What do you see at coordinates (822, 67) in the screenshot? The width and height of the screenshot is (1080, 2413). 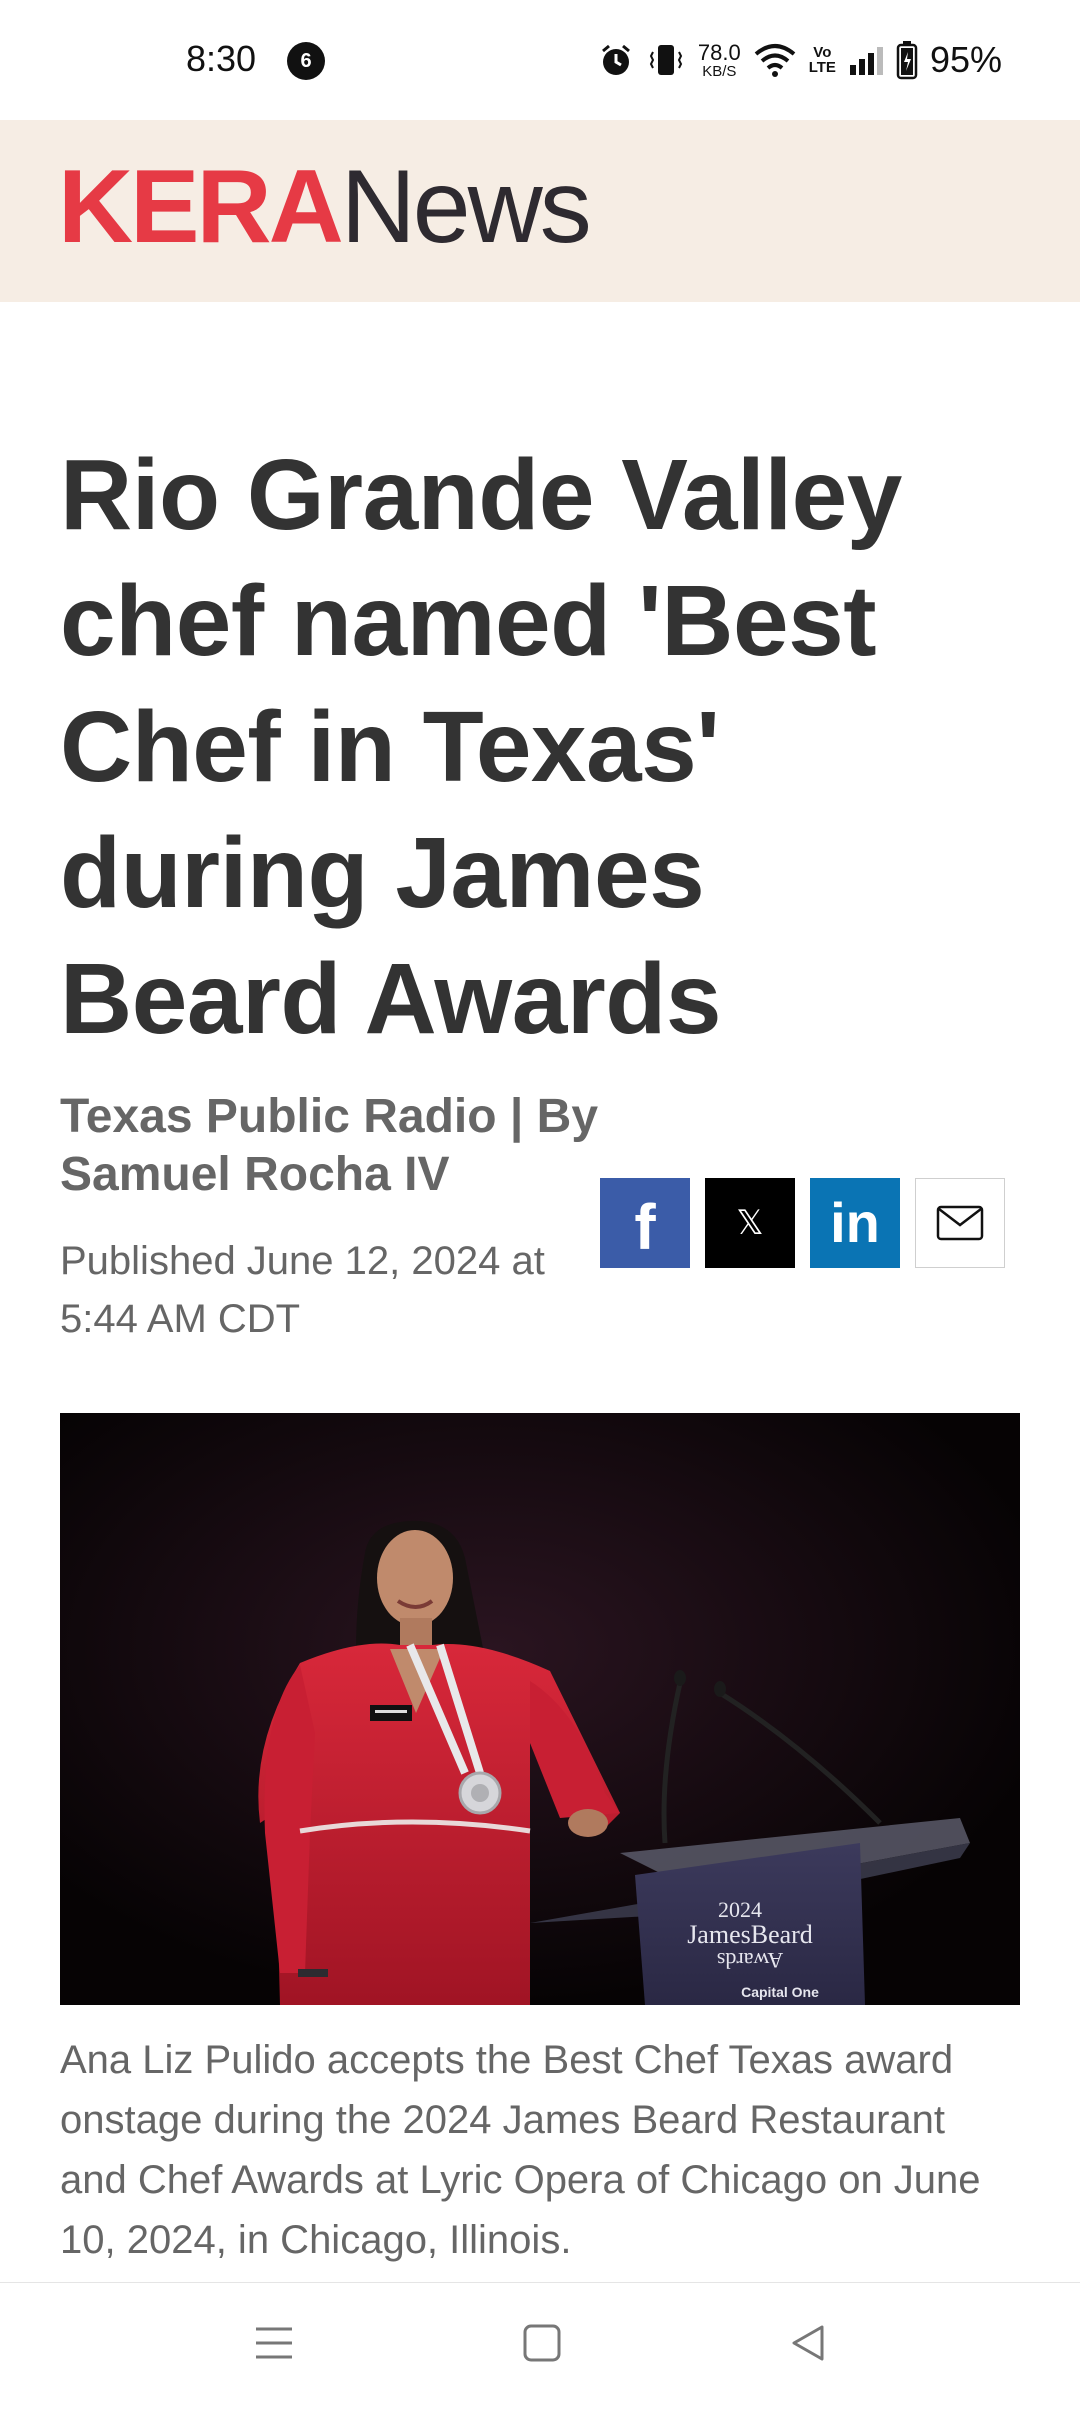 I see `volte-bottom: LTE` at bounding box center [822, 67].